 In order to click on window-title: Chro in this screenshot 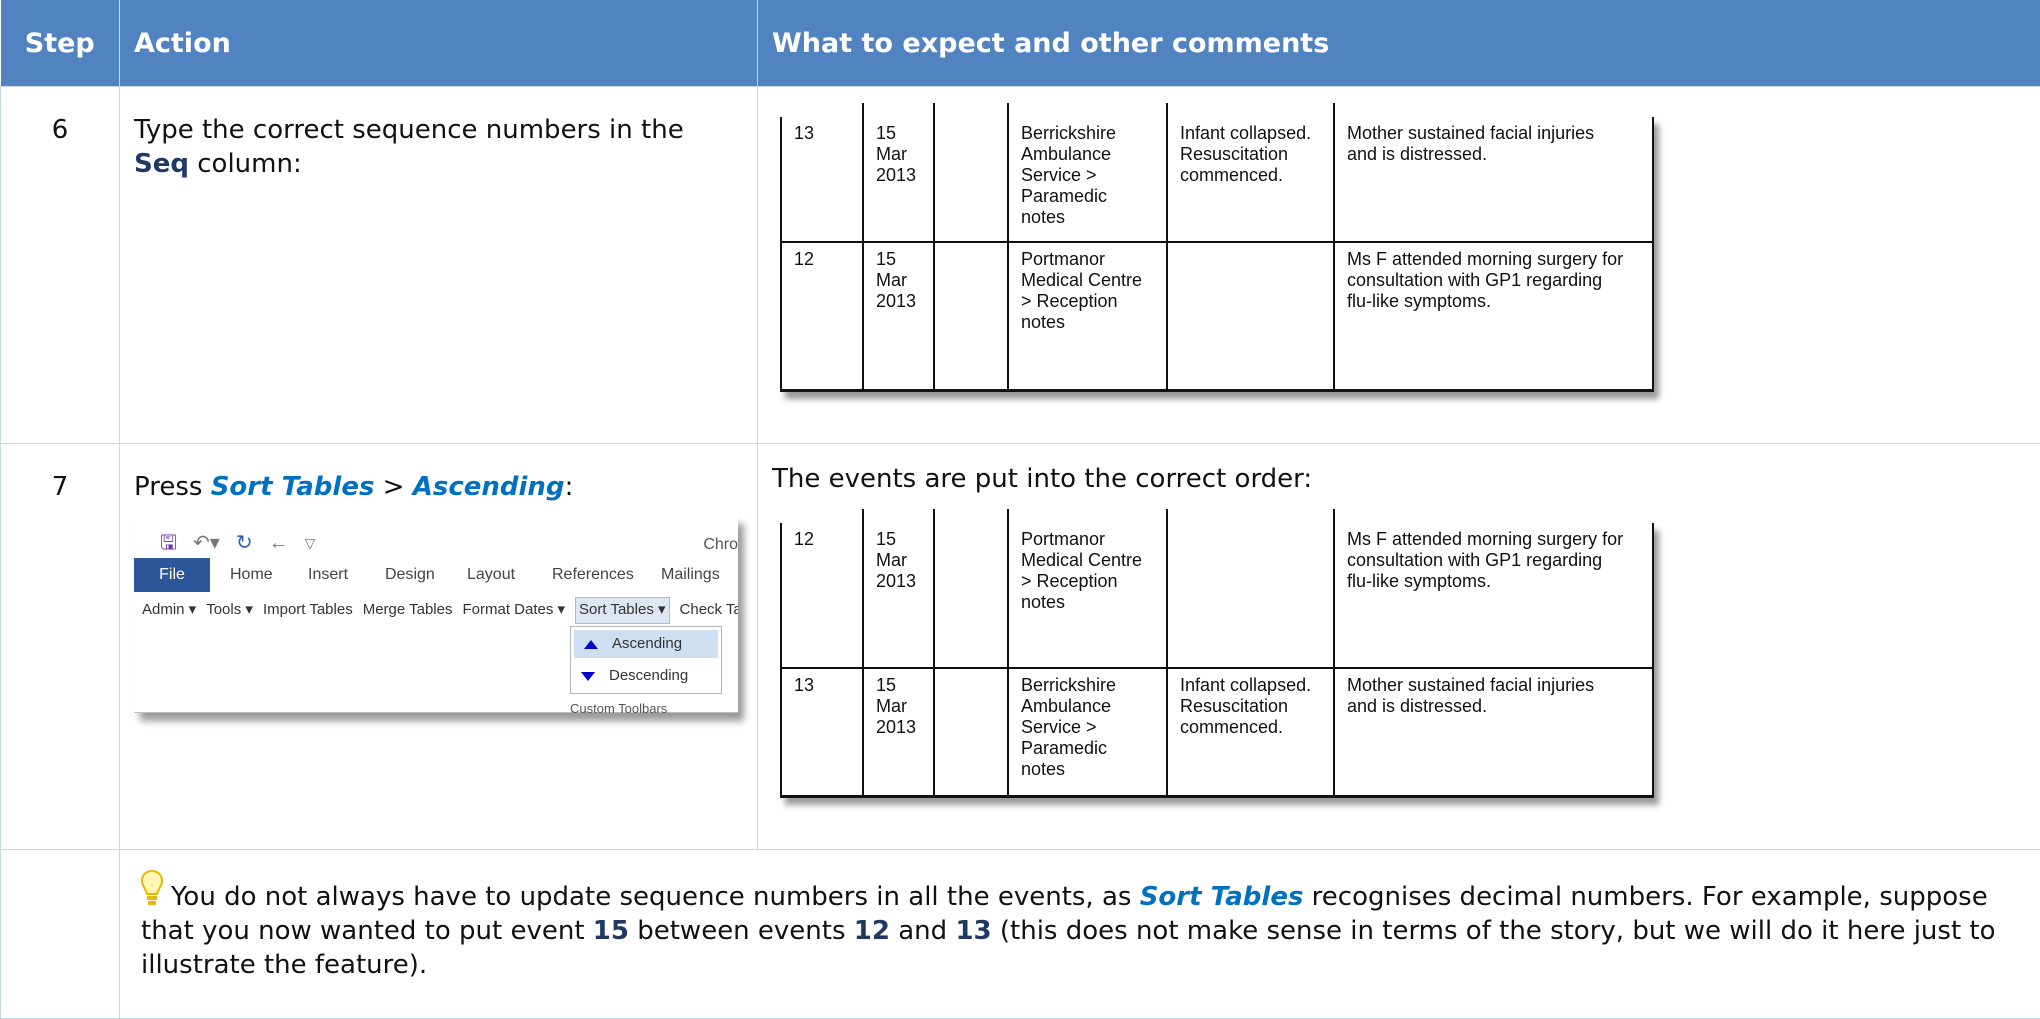, I will do `click(720, 544)`.